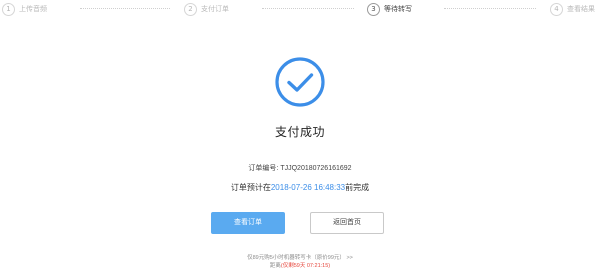 The width and height of the screenshot is (600, 276). Describe the element at coordinates (347, 223) in the screenshot. I see `back-home-button: 返回首页` at that location.